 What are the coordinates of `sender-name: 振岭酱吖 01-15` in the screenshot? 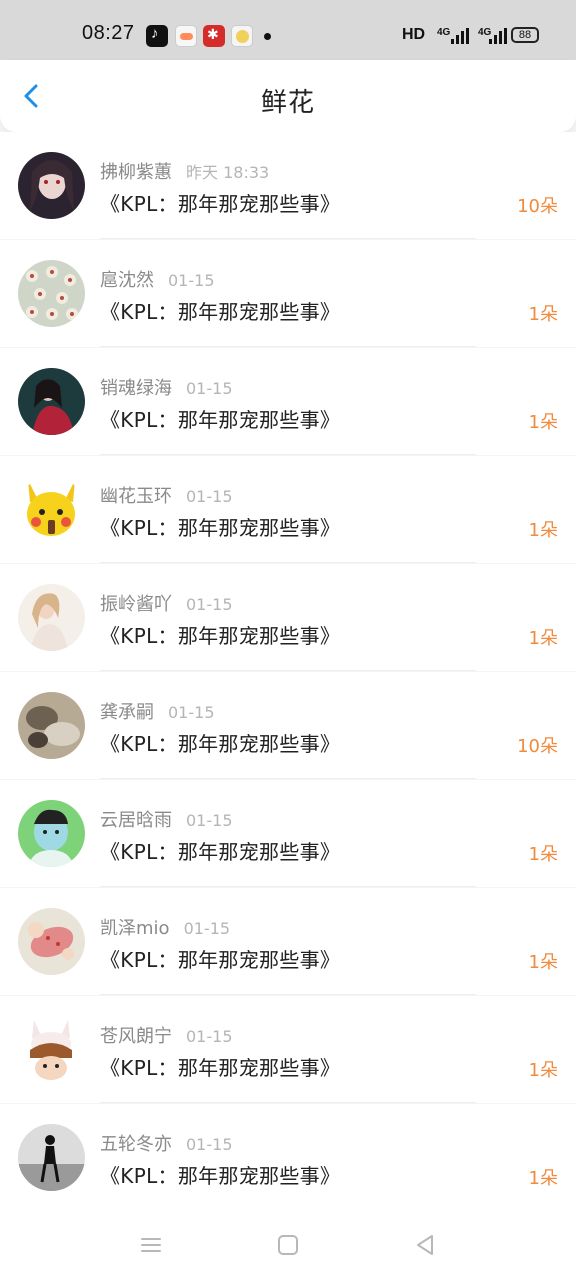 It's located at (166, 604).